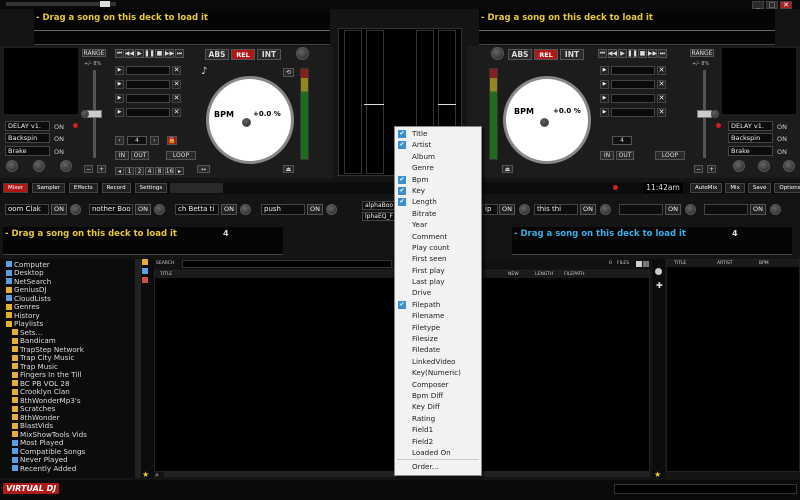  Describe the element at coordinates (151, 188) in the screenshot. I see `tab-settings: Settings` at that location.